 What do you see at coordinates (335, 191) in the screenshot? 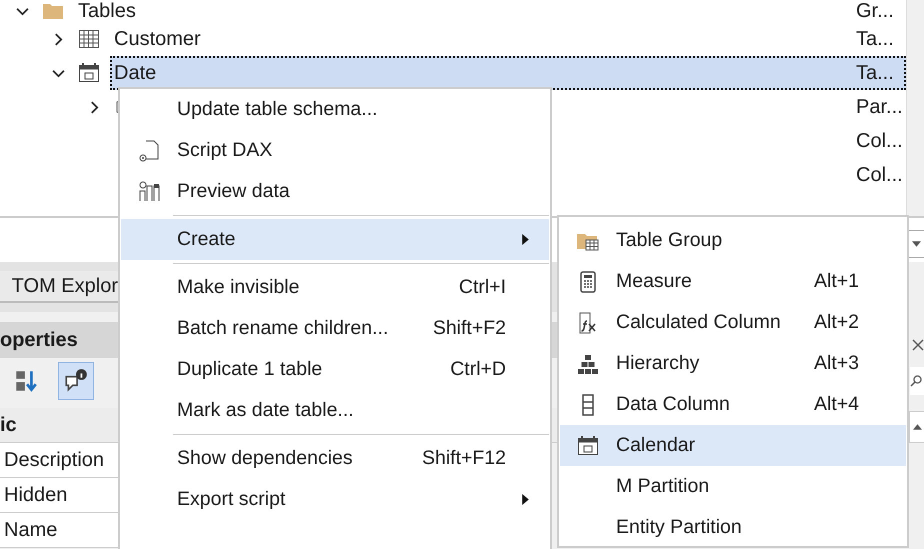
I see `menu-item: Preview data` at bounding box center [335, 191].